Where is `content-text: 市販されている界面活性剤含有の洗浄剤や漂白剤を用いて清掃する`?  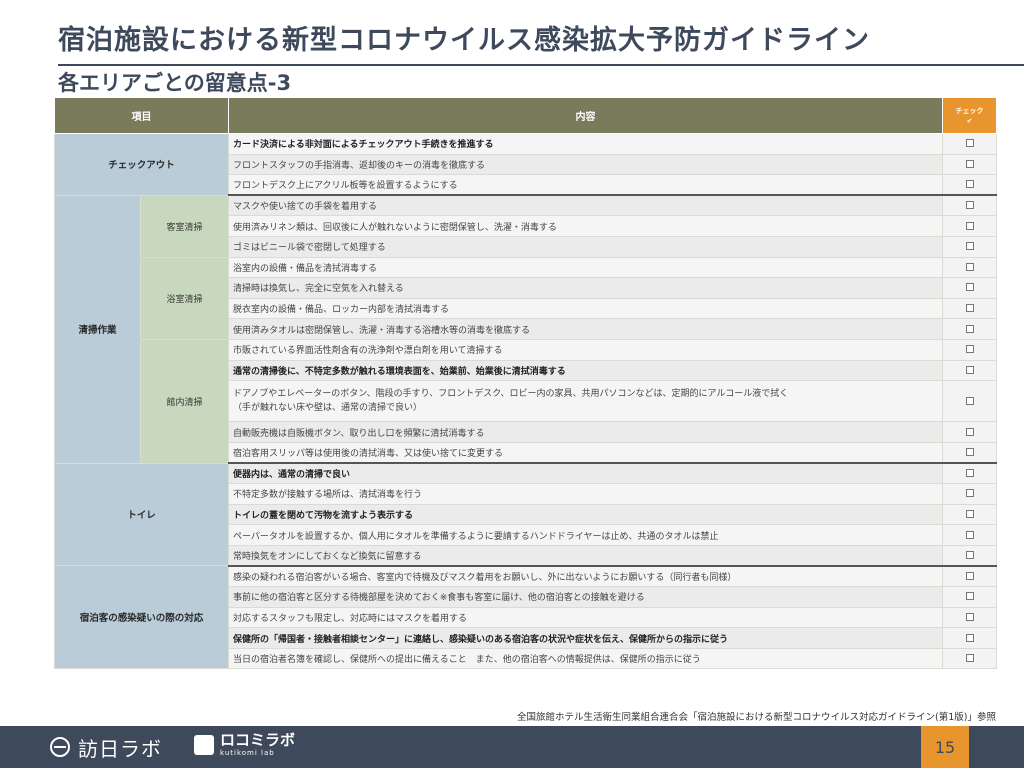 content-text: 市販されている界面活性剤含有の洗浄剤や漂白剤を用いて清掃する is located at coordinates (368, 351).